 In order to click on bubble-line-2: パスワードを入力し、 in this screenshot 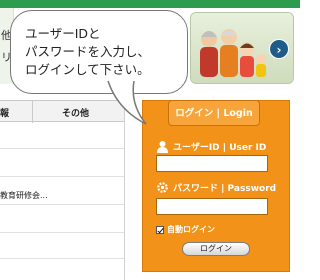, I will do `click(88, 51)`.